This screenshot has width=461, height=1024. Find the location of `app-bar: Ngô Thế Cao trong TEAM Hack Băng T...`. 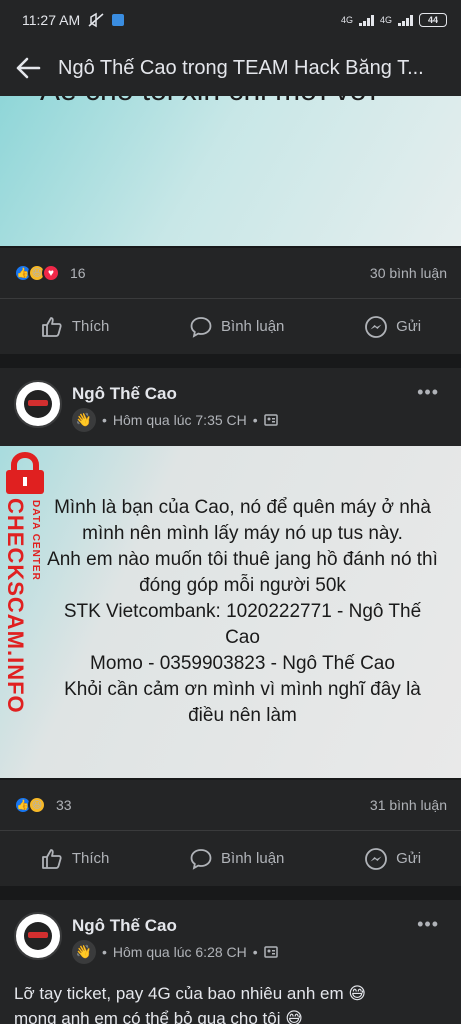

app-bar: Ngô Thế Cao trong TEAM Hack Băng T... is located at coordinates (230, 68).